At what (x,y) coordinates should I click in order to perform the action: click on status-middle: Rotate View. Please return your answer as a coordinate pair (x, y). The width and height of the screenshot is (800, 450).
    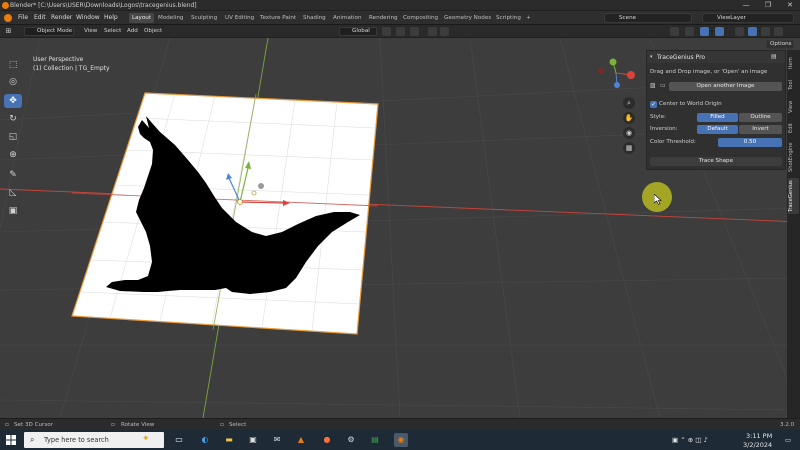
    Looking at the image, I should click on (138, 425).